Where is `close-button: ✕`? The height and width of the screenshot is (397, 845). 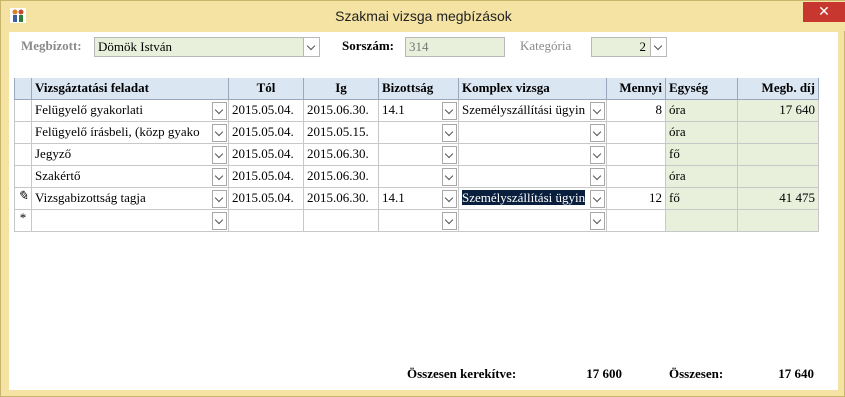
close-button: ✕ is located at coordinates (824, 12).